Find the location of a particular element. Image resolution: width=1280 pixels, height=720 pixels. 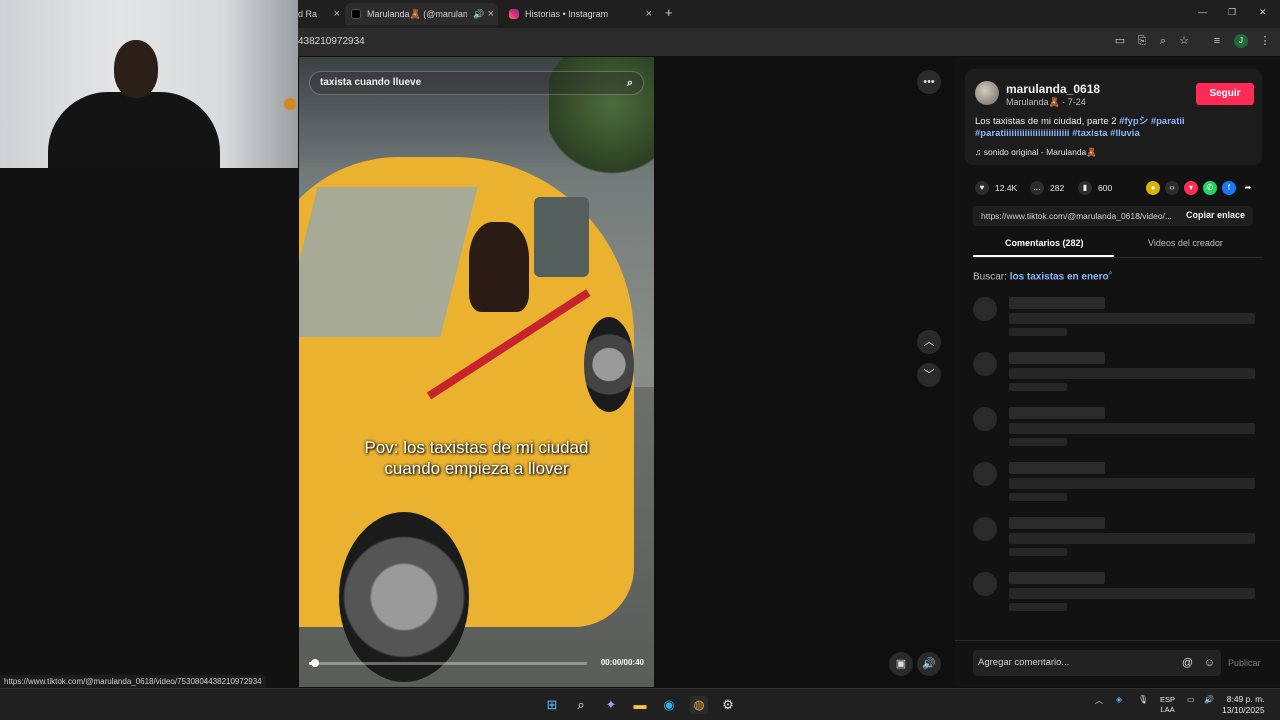

comment-input: Agregar comentario... @ ☺ is located at coordinates (1097, 663).